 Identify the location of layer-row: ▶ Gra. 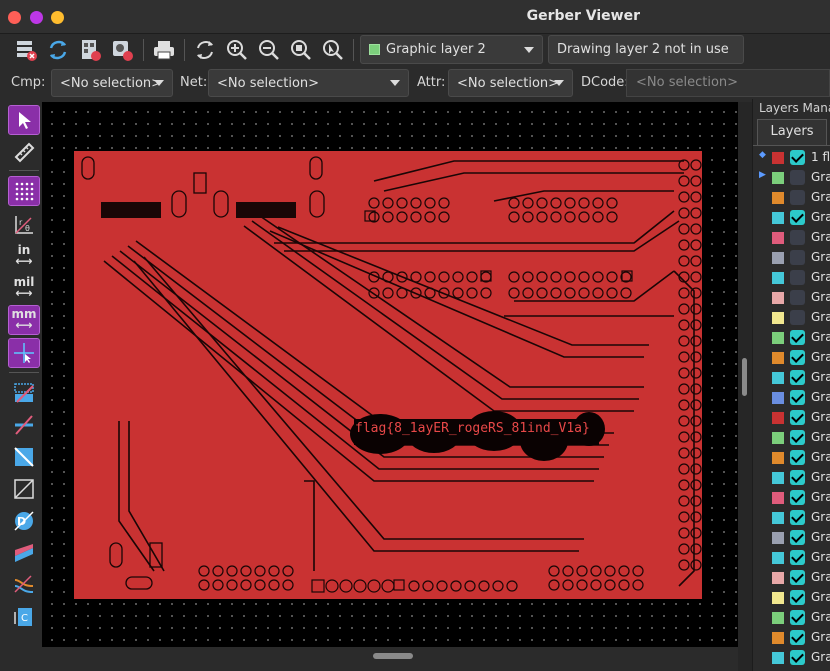
(791, 178).